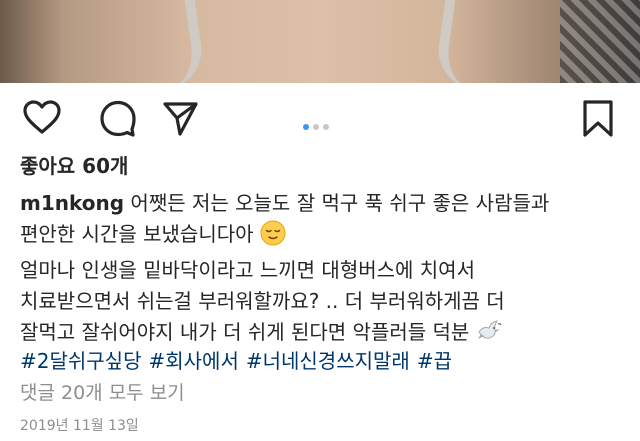 This screenshot has height=441, width=640. What do you see at coordinates (239, 359) in the screenshot?
I see `hashtag-list: #2달쉬구싶당 #회사에서 #너네신경쓰지말래 #끕` at bounding box center [239, 359].